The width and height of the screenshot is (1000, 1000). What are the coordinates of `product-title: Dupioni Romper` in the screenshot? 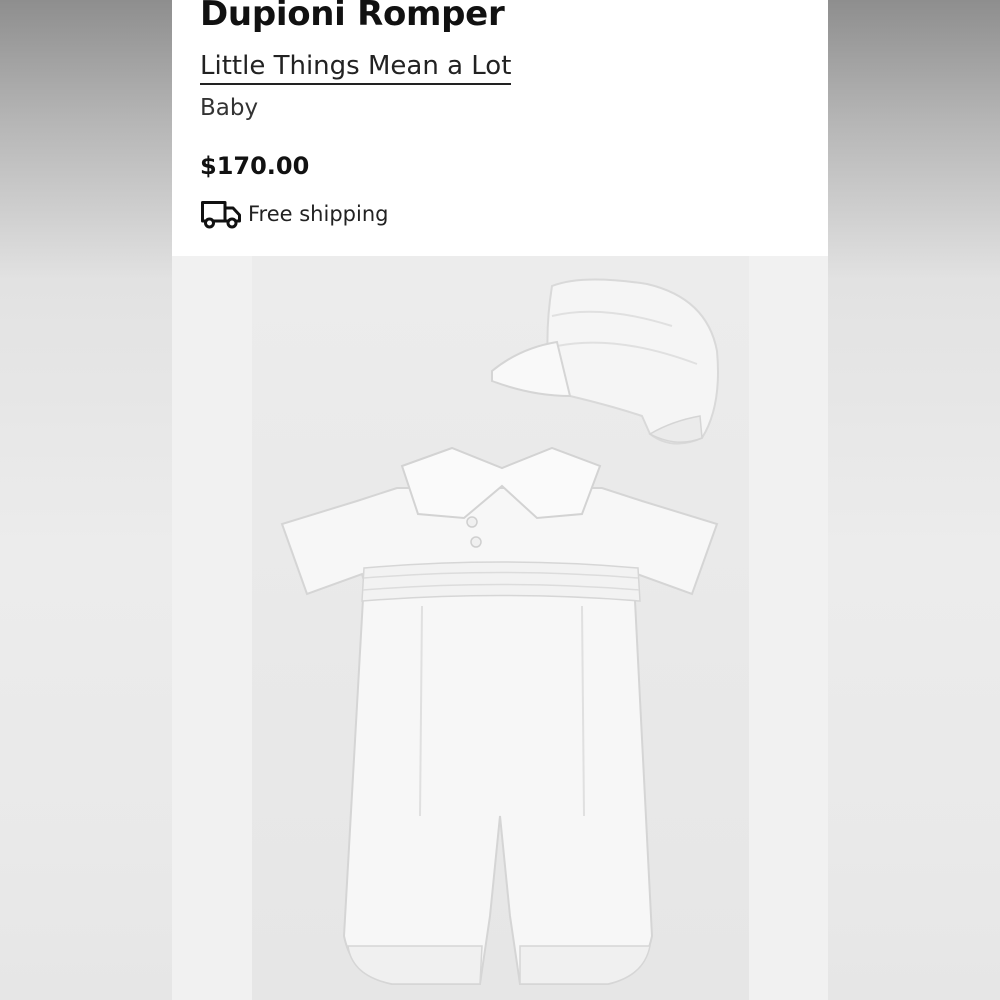 It's located at (352, 17).